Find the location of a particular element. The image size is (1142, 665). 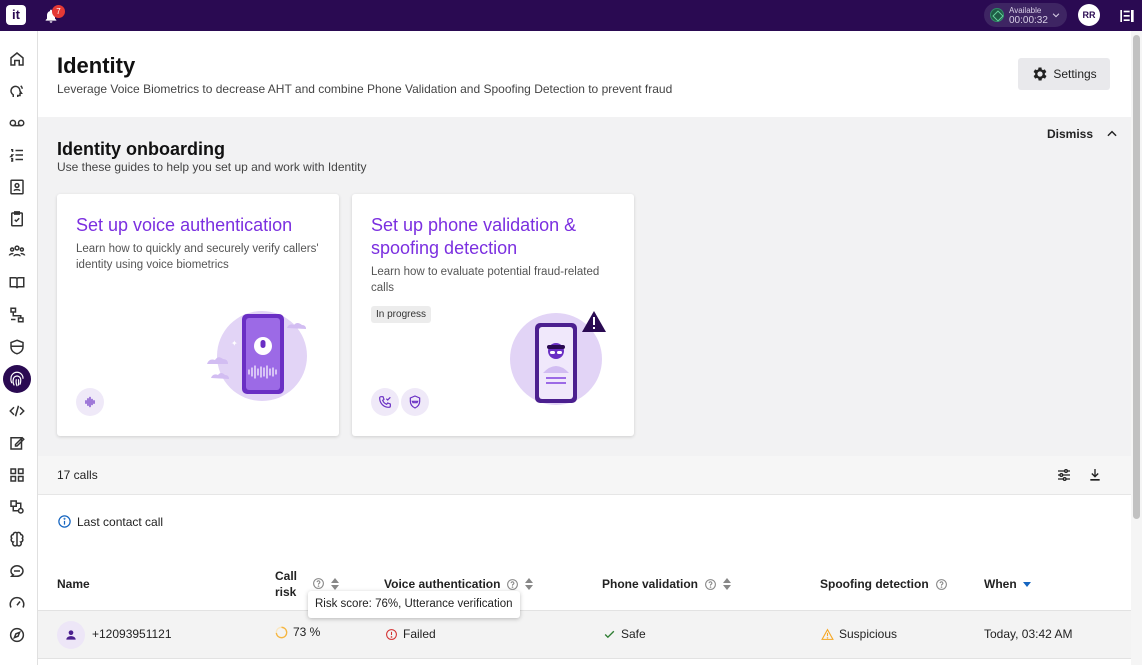

nav-security is located at coordinates (17, 347).